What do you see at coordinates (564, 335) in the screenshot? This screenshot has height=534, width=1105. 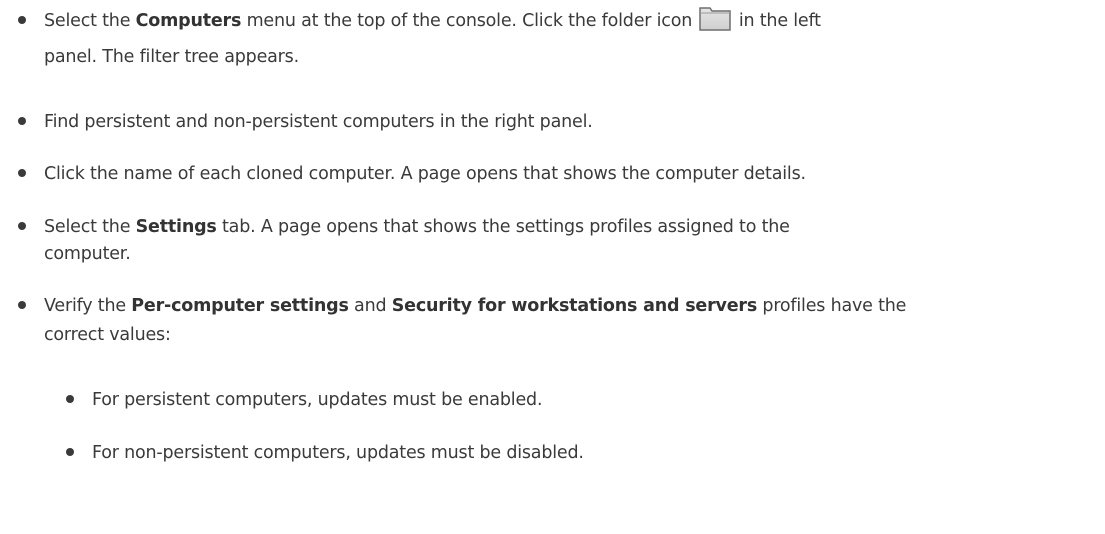 I see `list-item-step-5-continued: correct values:` at bounding box center [564, 335].